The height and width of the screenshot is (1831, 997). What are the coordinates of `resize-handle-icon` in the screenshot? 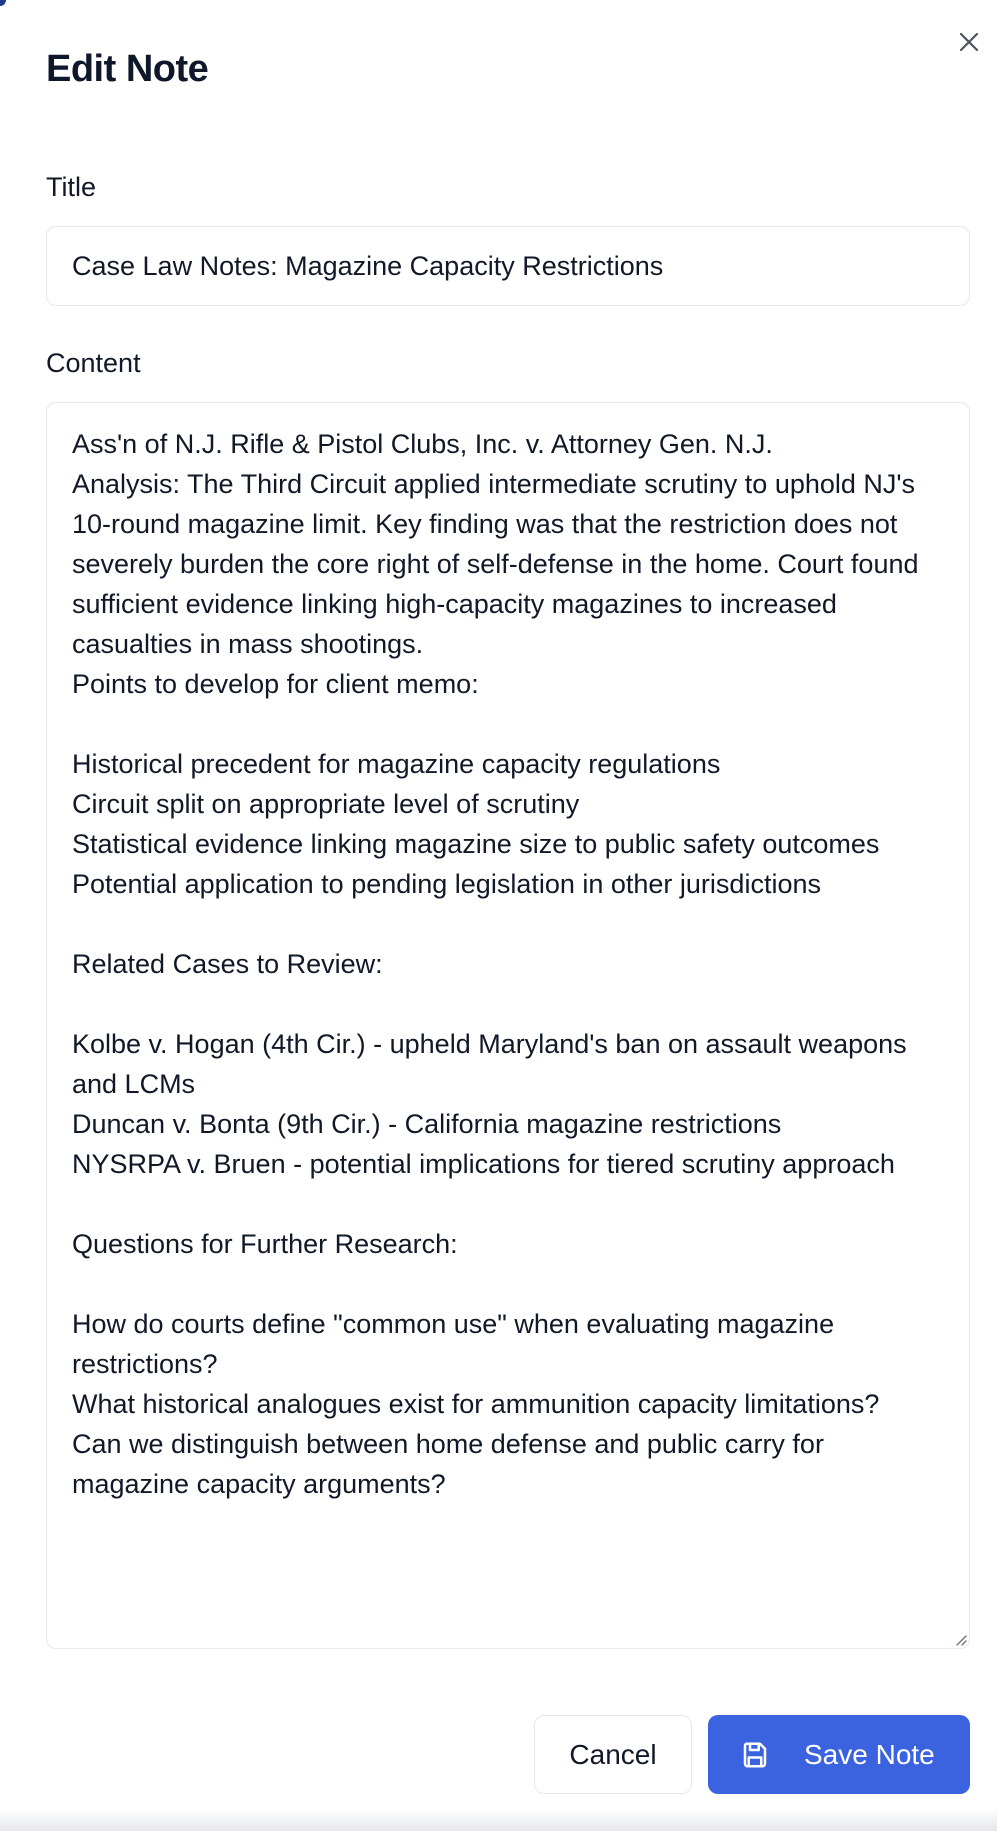 It's located at (961, 1640).